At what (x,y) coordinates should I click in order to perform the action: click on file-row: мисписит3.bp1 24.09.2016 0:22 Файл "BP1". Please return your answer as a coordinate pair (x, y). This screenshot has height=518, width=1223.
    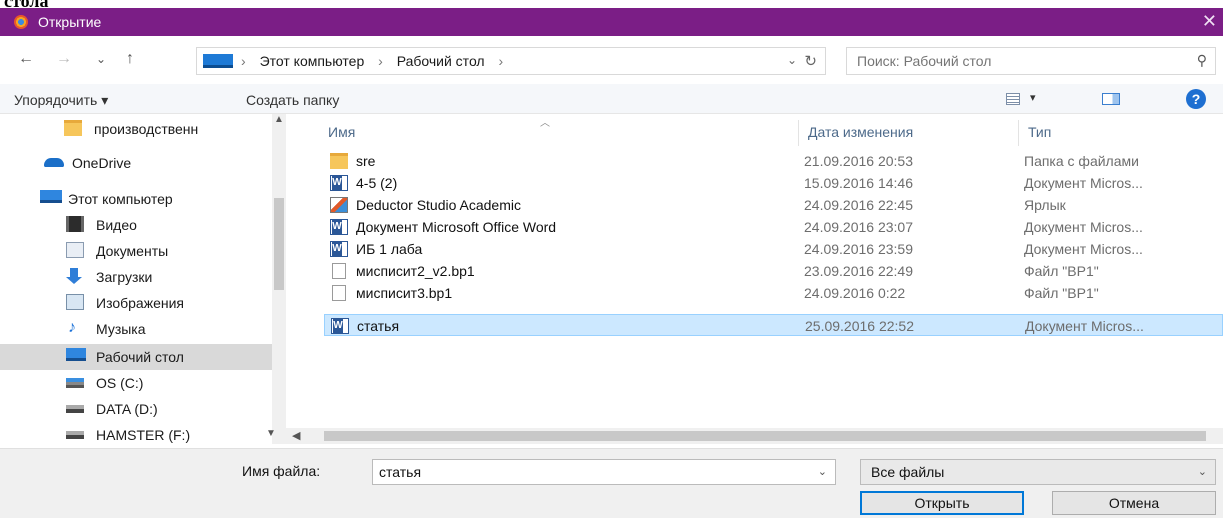
    Looking at the image, I should click on (773, 293).